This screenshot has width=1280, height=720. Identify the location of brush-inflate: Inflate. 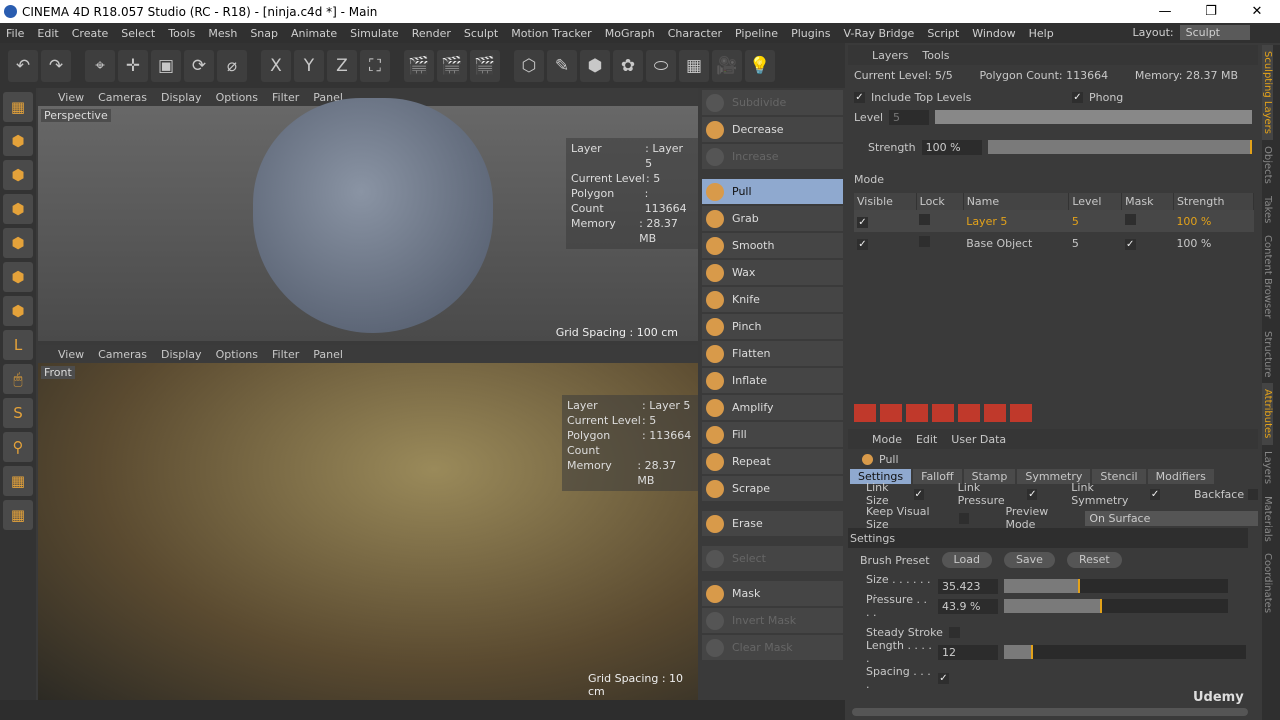
(772, 380).